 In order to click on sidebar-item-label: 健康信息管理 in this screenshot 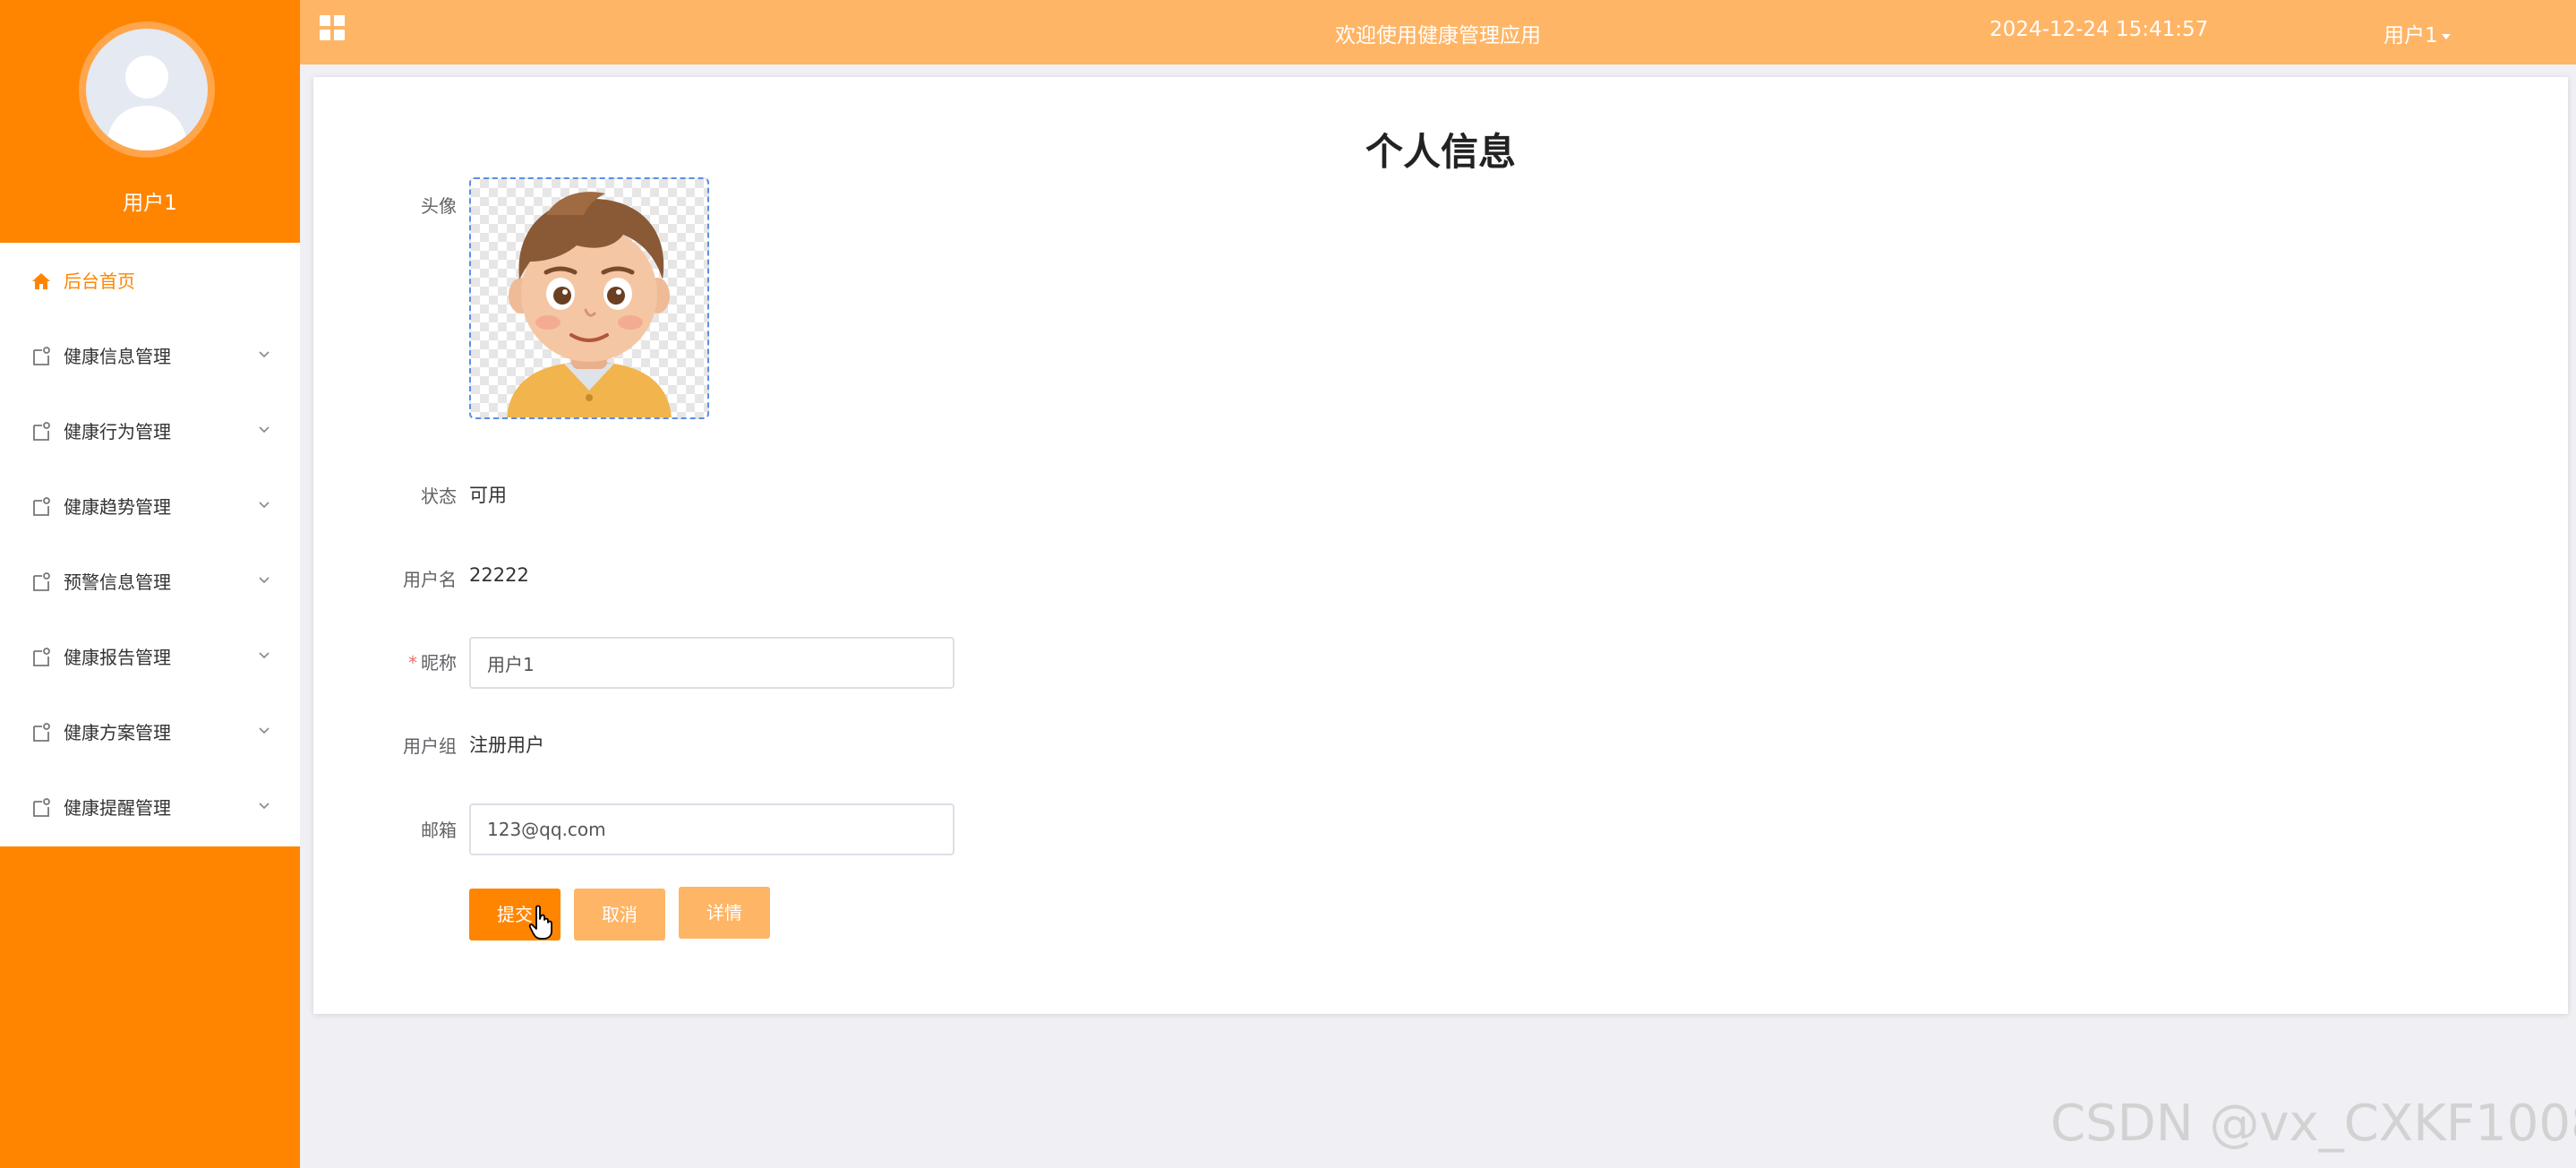, I will do `click(118, 357)`.